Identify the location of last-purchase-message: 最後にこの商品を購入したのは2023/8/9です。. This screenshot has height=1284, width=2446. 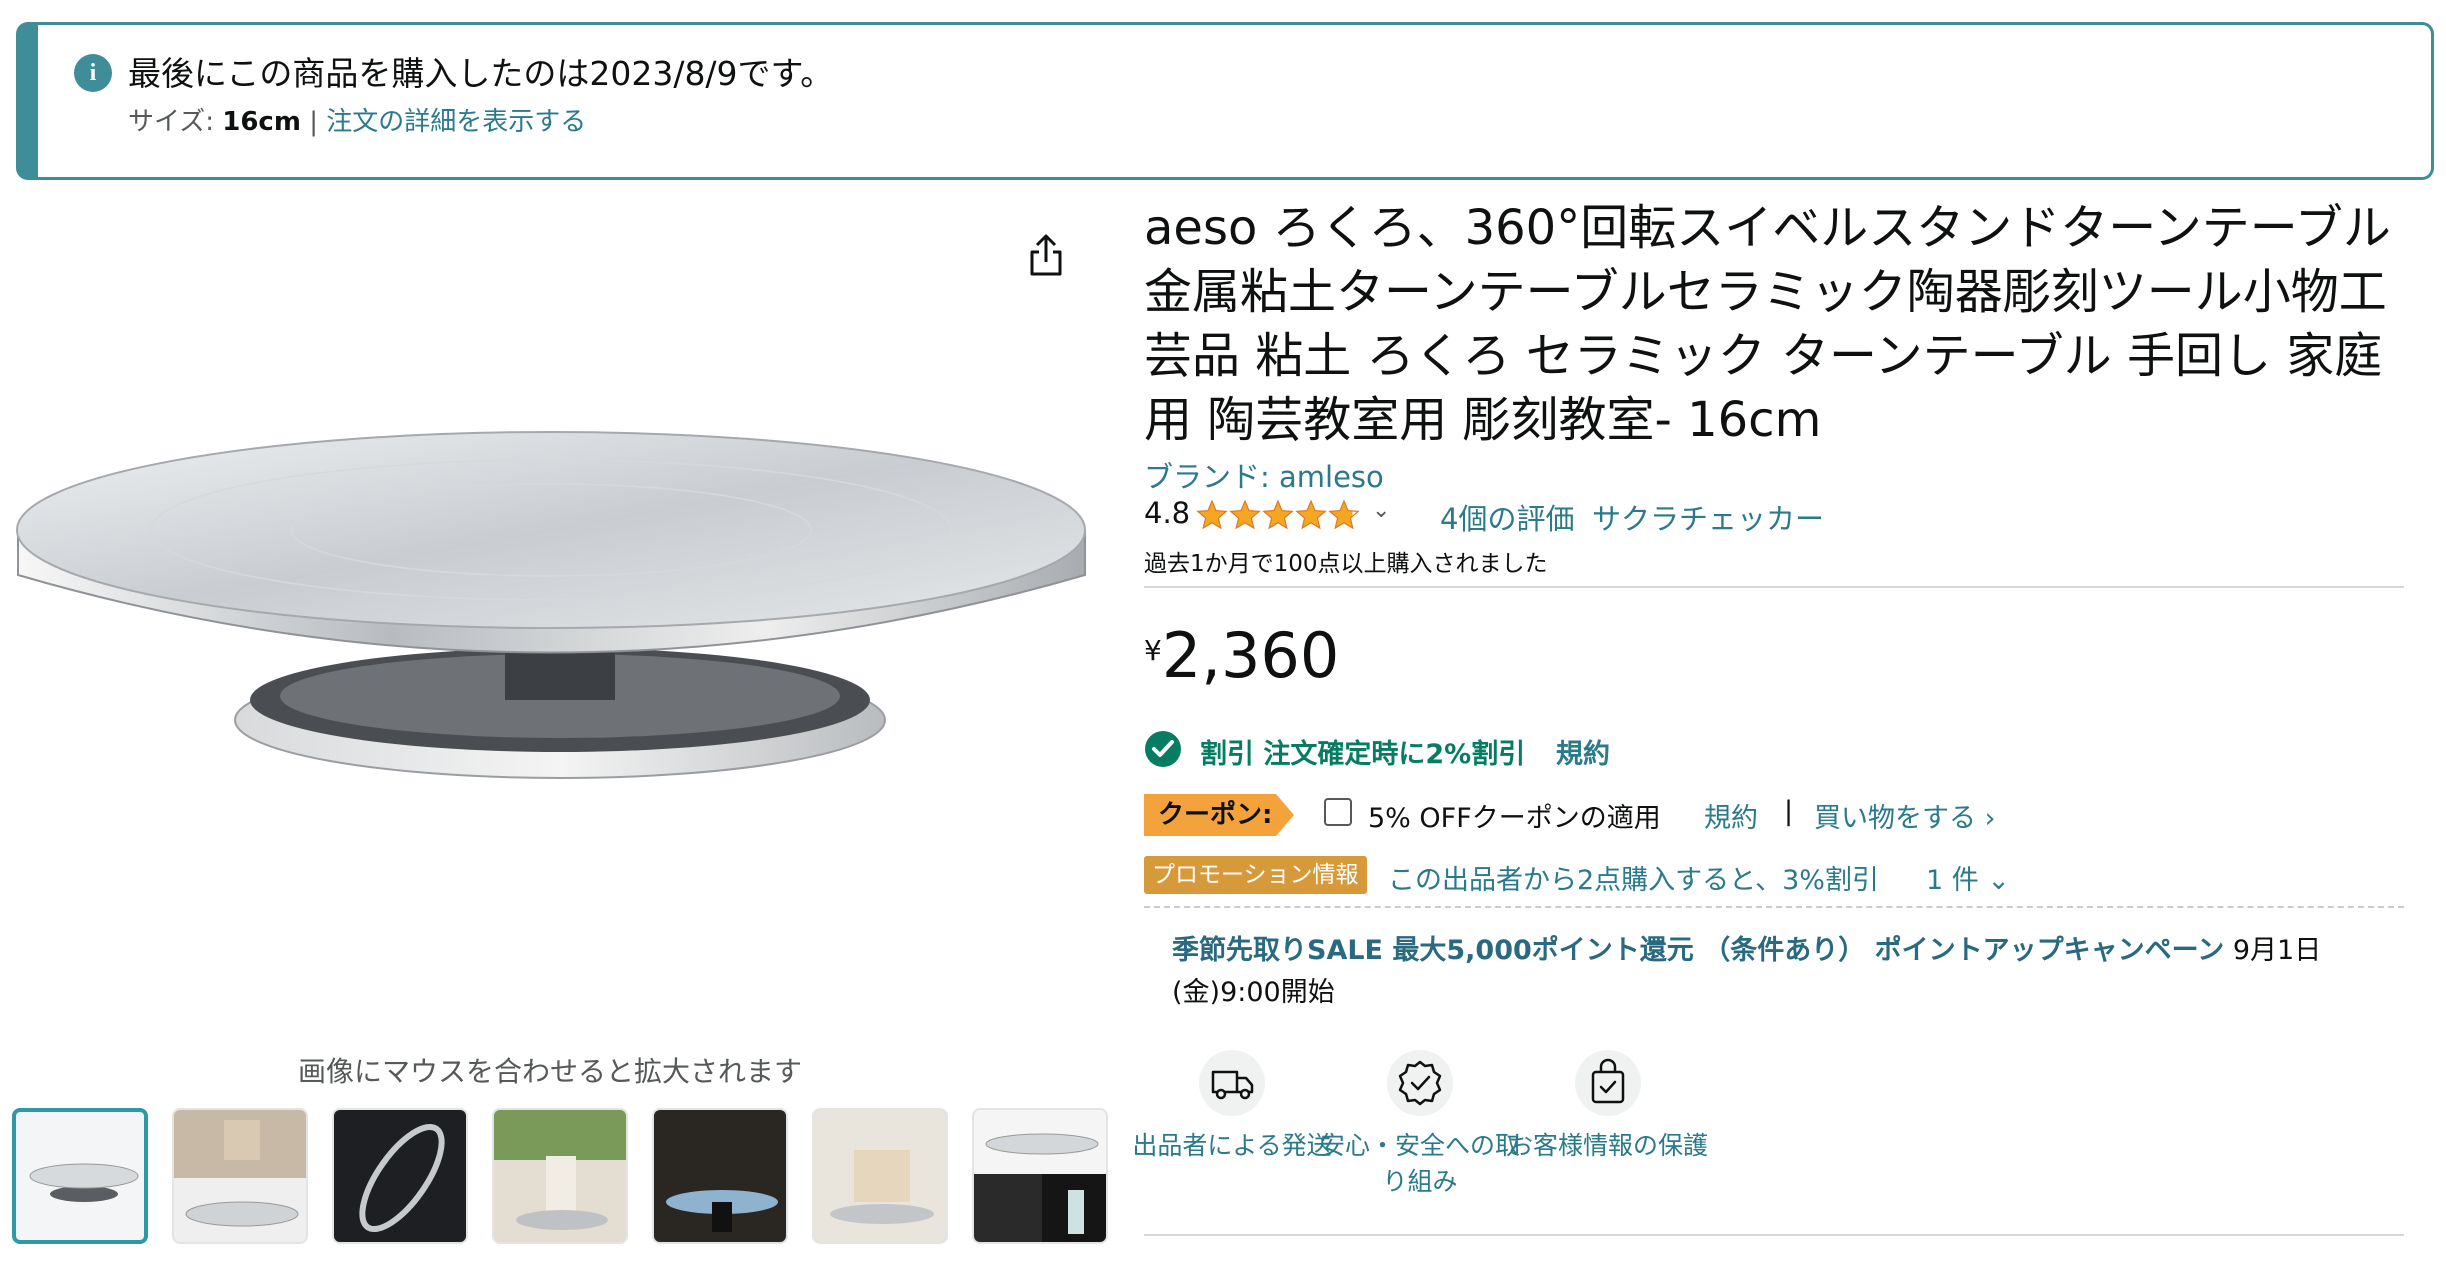
(481, 73).